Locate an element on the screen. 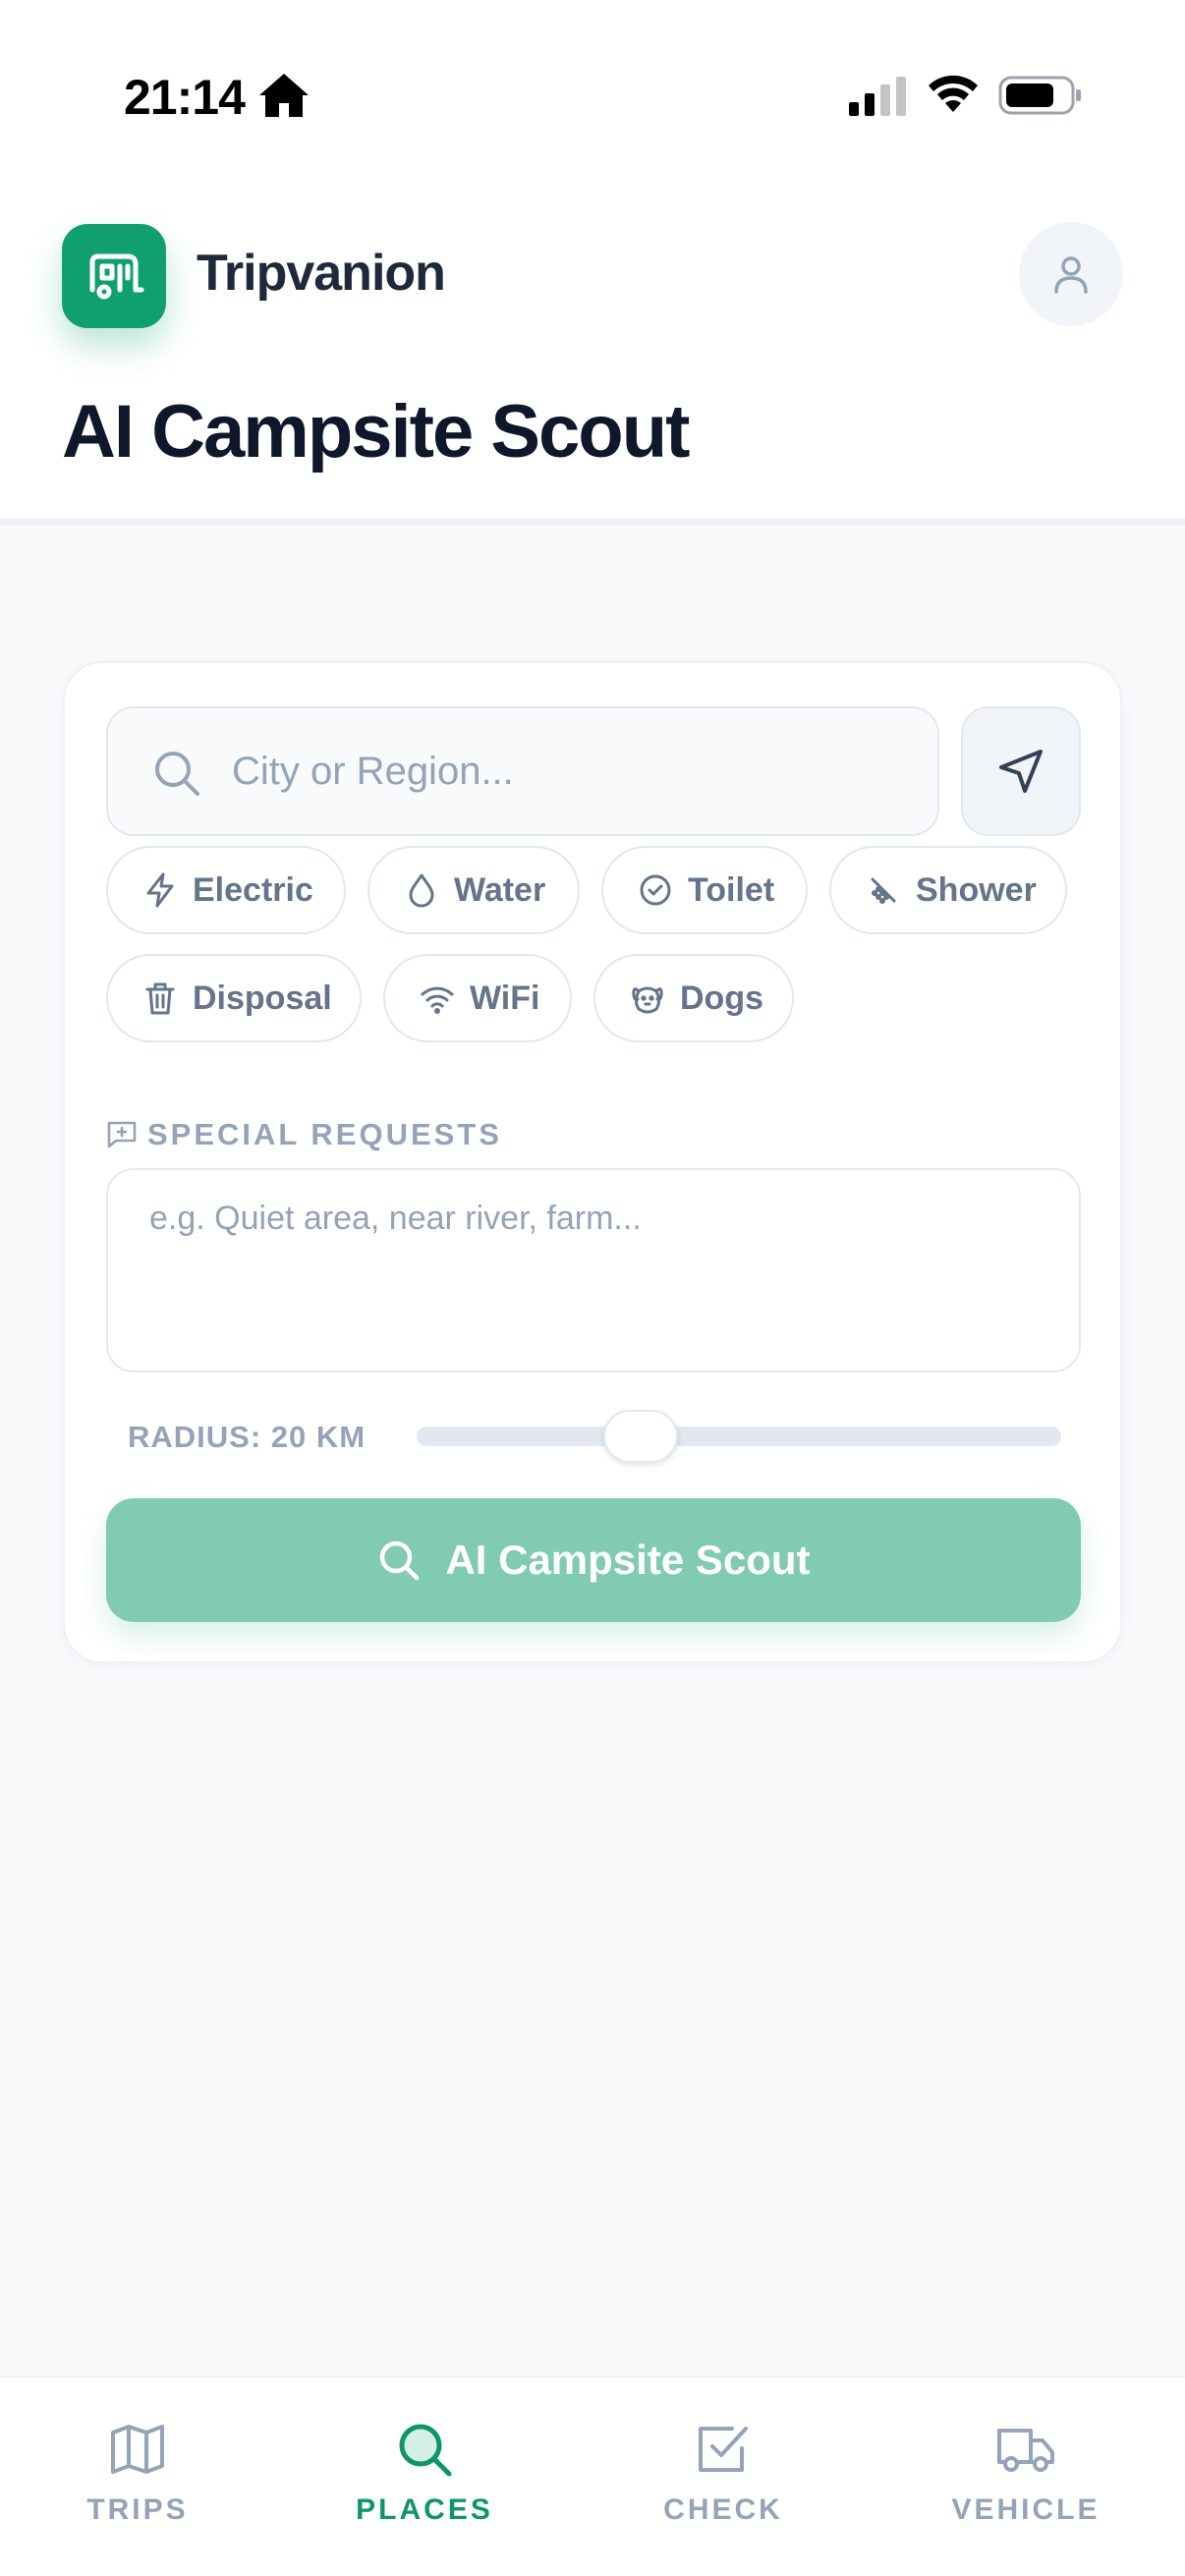 The height and width of the screenshot is (2576, 1185). page-title: AI Campsite Scout is located at coordinates (376, 432).